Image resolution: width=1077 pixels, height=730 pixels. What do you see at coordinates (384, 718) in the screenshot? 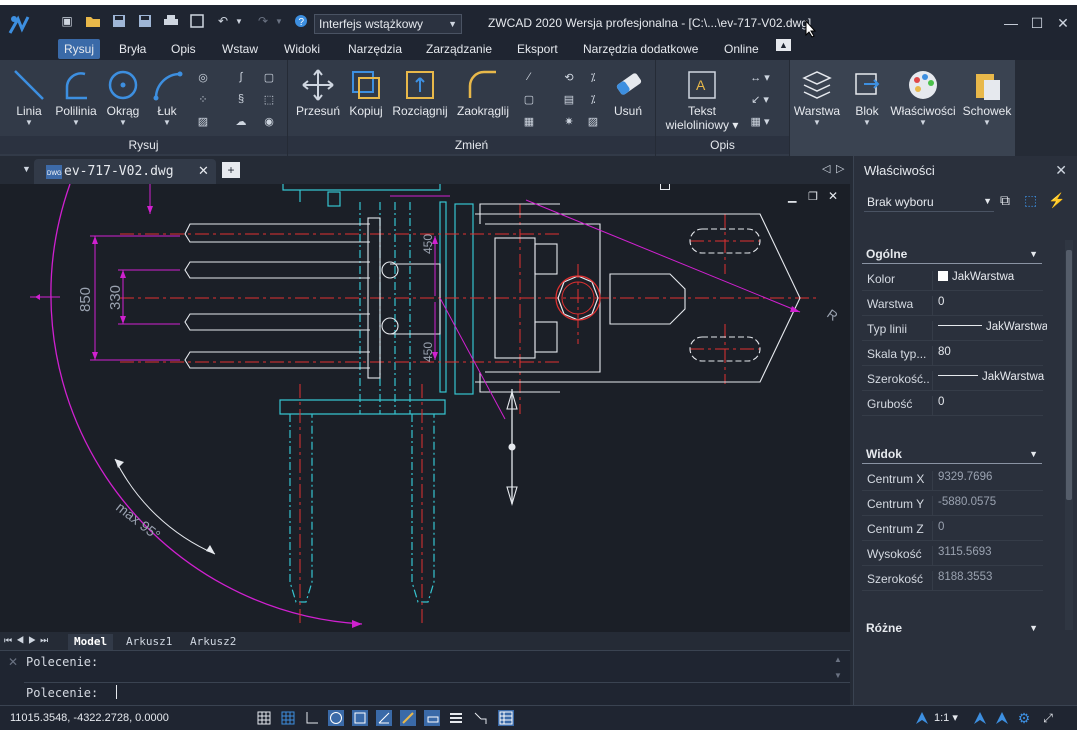
I see `otrack-icon` at bounding box center [384, 718].